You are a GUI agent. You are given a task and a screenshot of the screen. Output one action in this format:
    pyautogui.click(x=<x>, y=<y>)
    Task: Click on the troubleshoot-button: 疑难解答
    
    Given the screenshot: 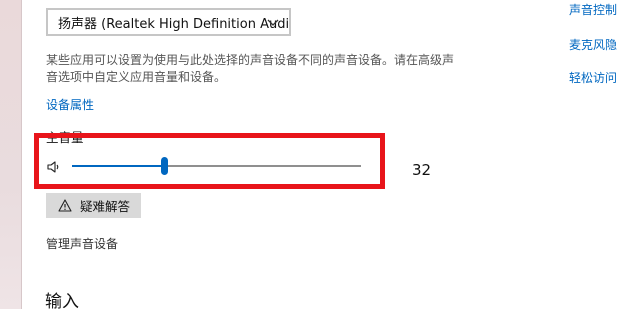 What is the action you would take?
    pyautogui.click(x=93, y=205)
    